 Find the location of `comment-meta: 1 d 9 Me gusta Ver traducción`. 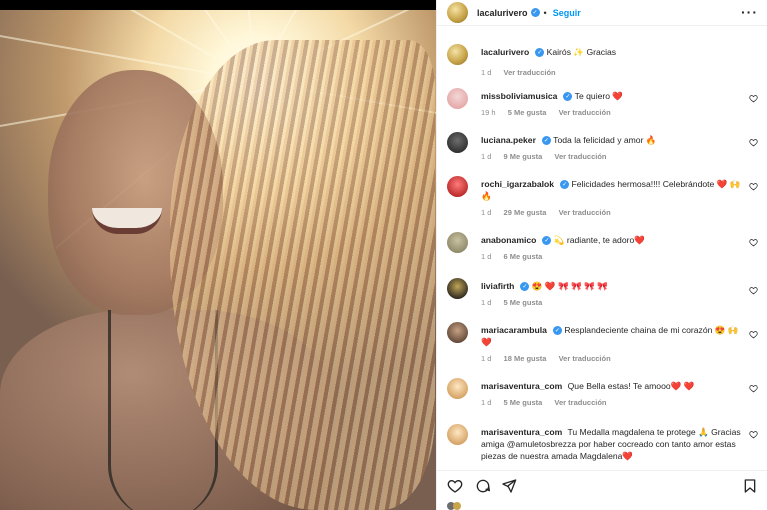

comment-meta: 1 d 9 Me gusta Ver traducción is located at coordinates (549, 156).